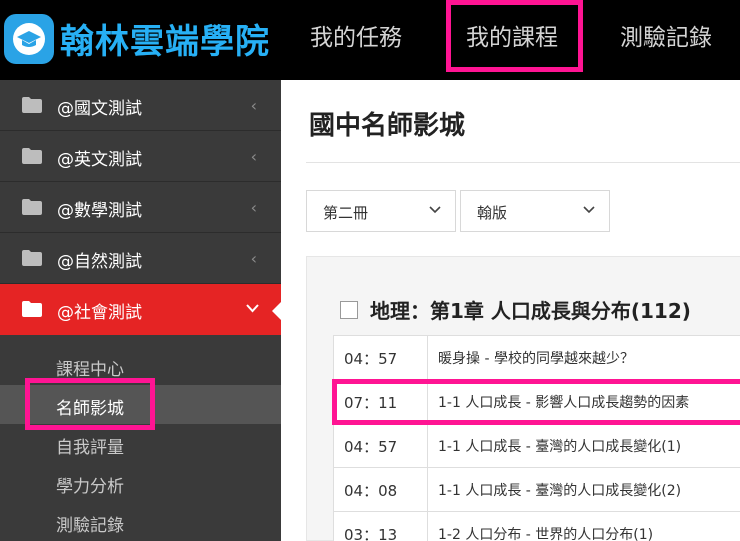  Describe the element at coordinates (546, 534) in the screenshot. I see `lesson-title: 1-2 人口分布 - 世界的人口分布(1)` at that location.